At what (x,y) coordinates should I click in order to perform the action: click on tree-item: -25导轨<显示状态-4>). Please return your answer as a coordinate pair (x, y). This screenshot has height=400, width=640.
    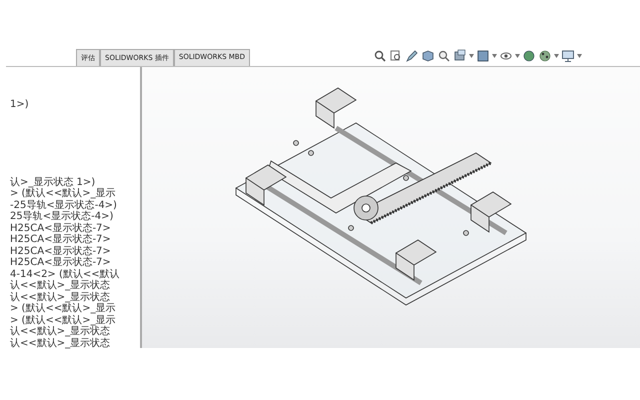
    Looking at the image, I should click on (63, 205).